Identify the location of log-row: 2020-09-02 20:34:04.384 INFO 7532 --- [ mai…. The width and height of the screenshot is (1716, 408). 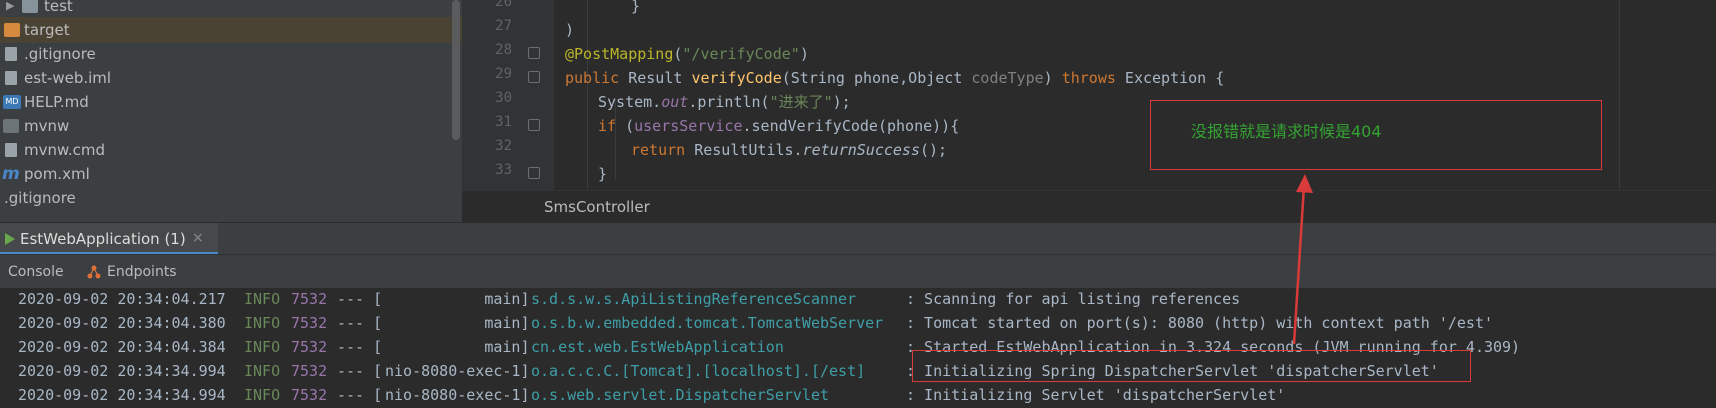
(769, 347).